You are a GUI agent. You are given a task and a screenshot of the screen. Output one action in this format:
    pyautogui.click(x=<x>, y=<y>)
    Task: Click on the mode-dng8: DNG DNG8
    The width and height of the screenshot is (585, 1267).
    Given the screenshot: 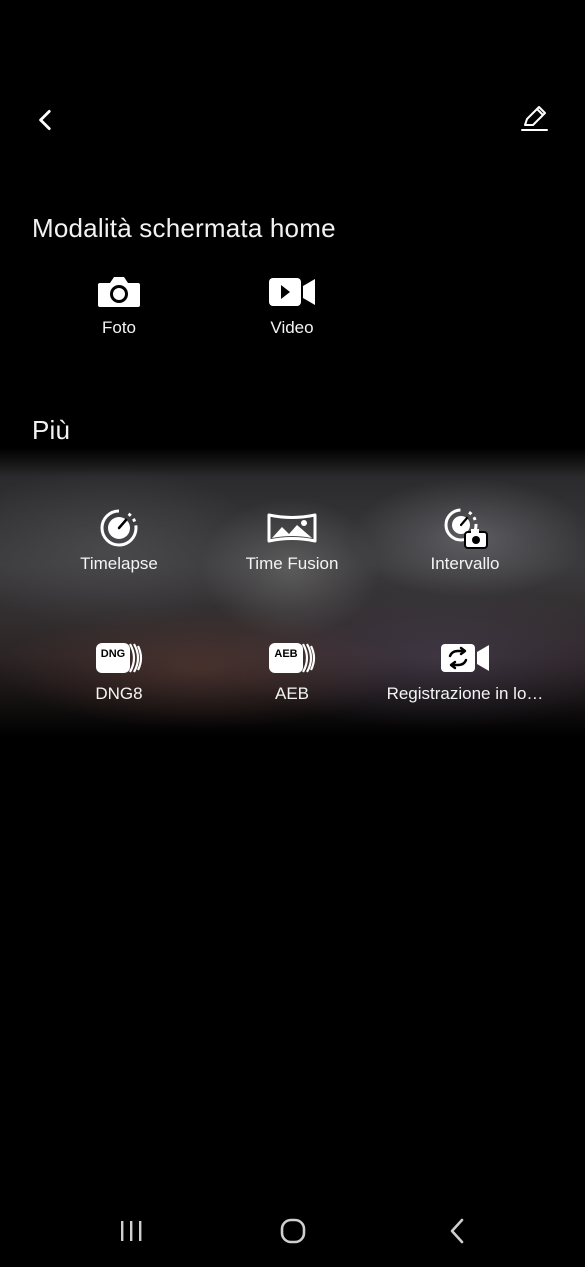 What is the action you would take?
    pyautogui.click(x=119, y=670)
    